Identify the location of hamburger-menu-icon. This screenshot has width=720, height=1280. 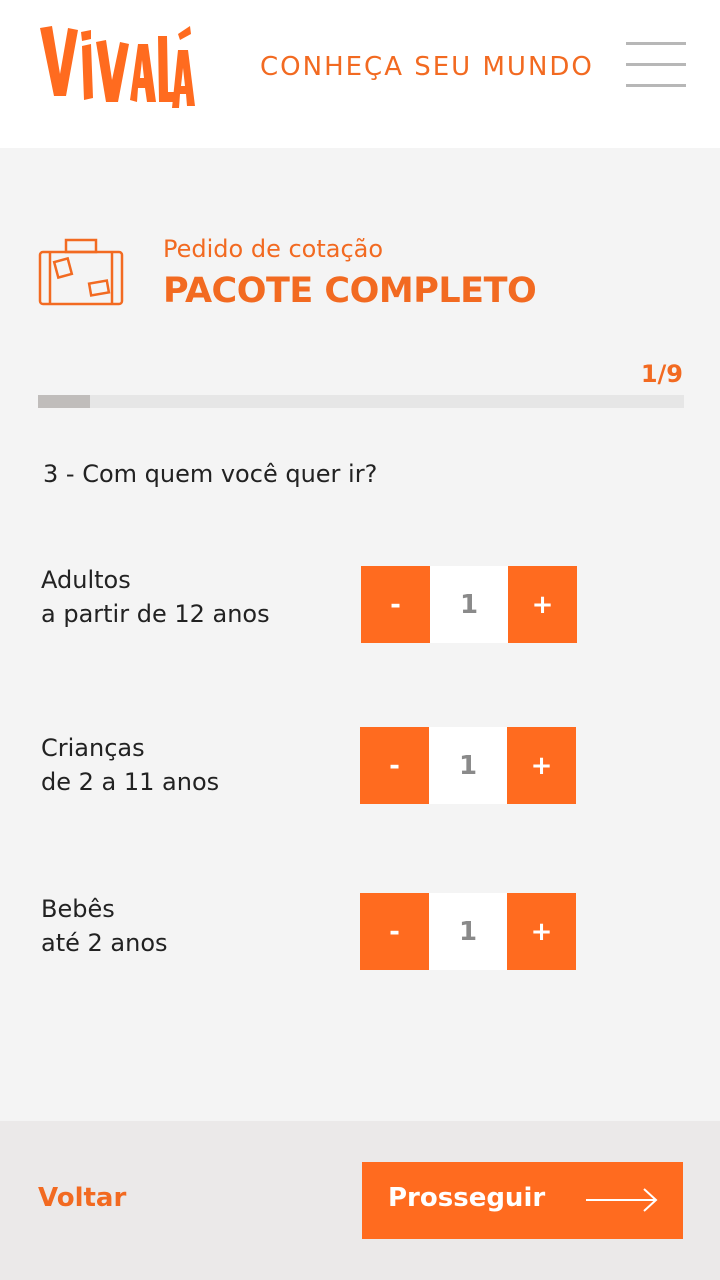
(656, 65).